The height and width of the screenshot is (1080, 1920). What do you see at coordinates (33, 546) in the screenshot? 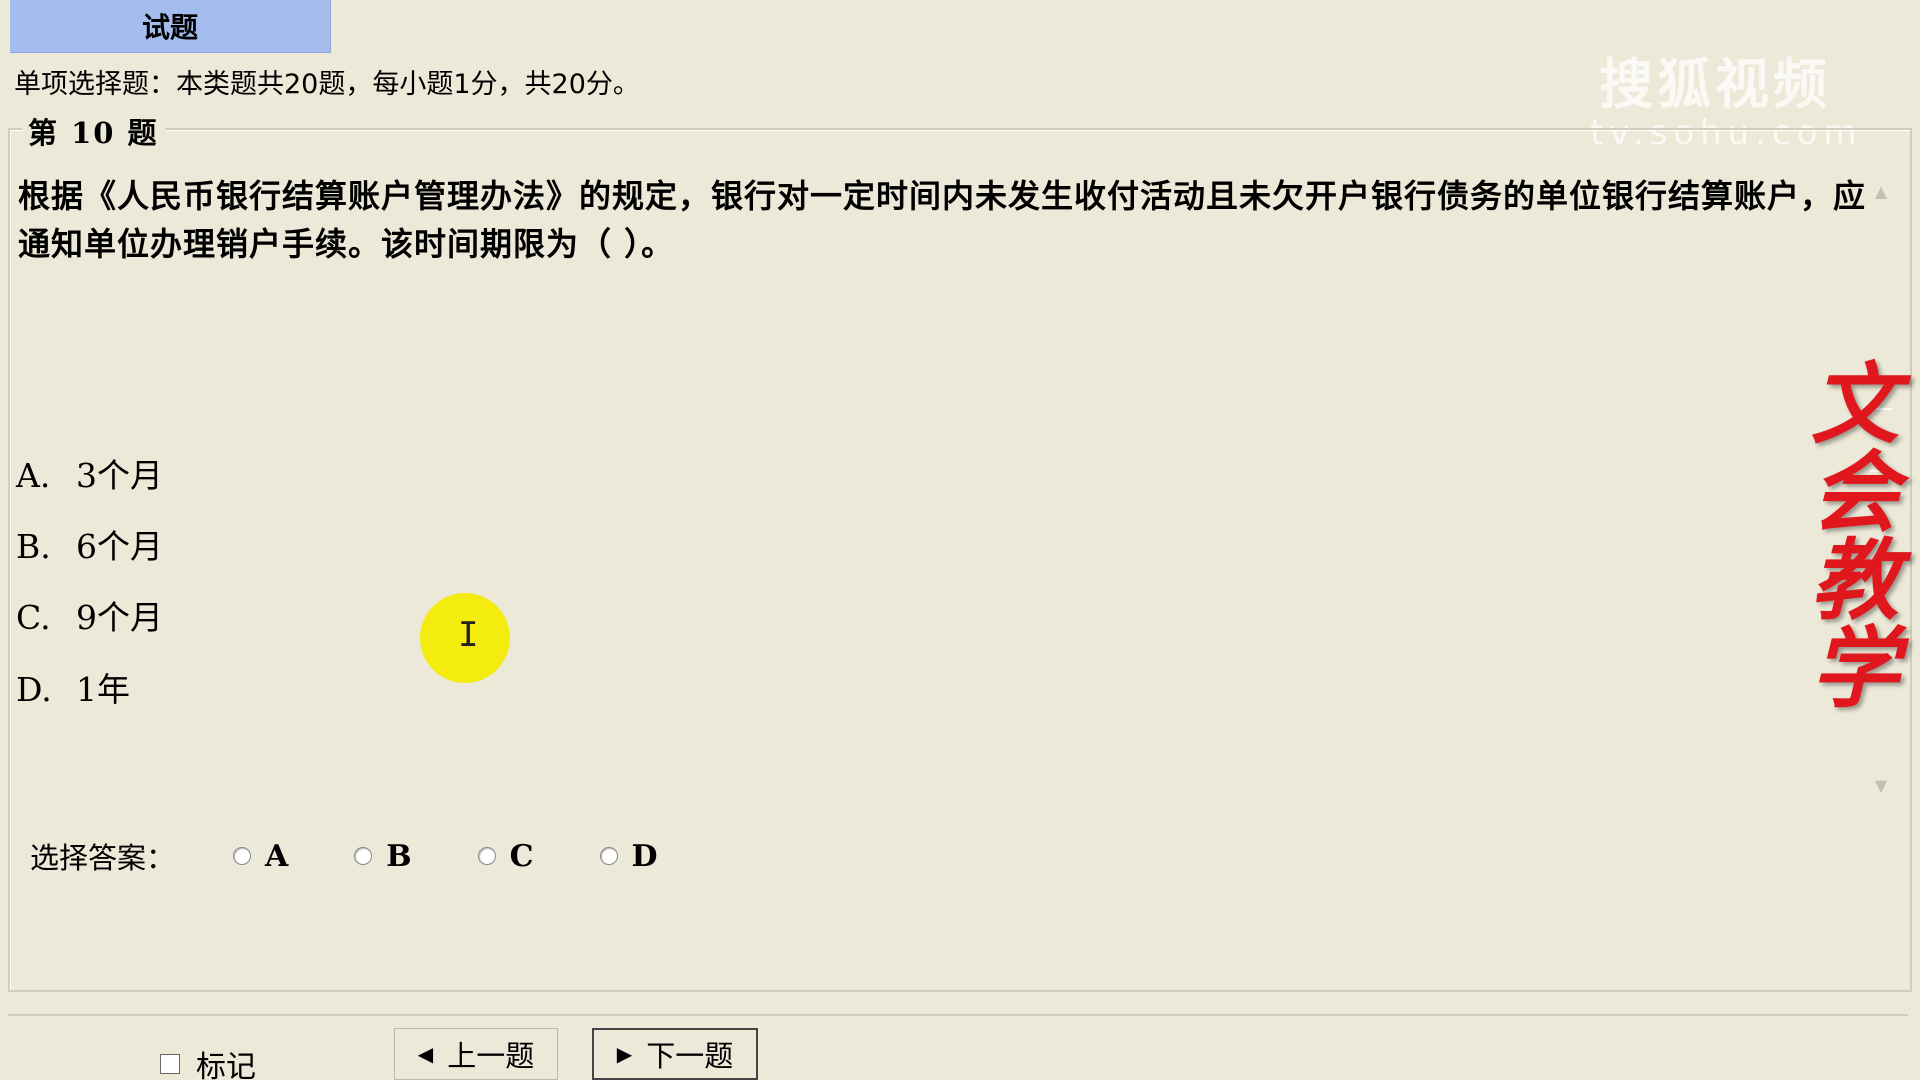
I see `option-letter: B.` at bounding box center [33, 546].